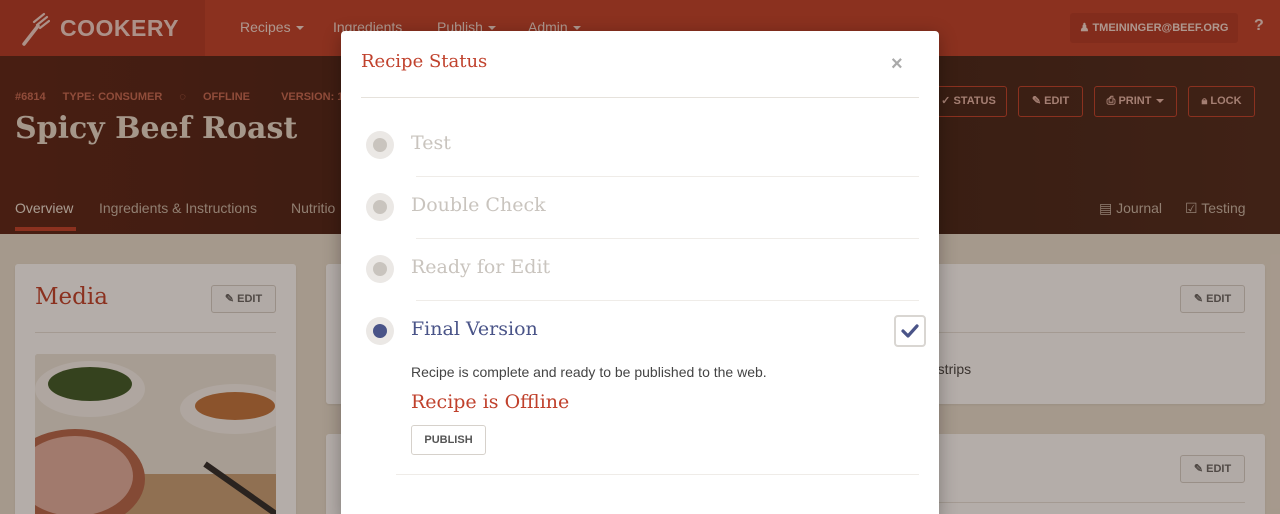 Image resolution: width=1280 pixels, height=514 pixels. Describe the element at coordinates (657, 474) in the screenshot. I see `step-divider` at that location.